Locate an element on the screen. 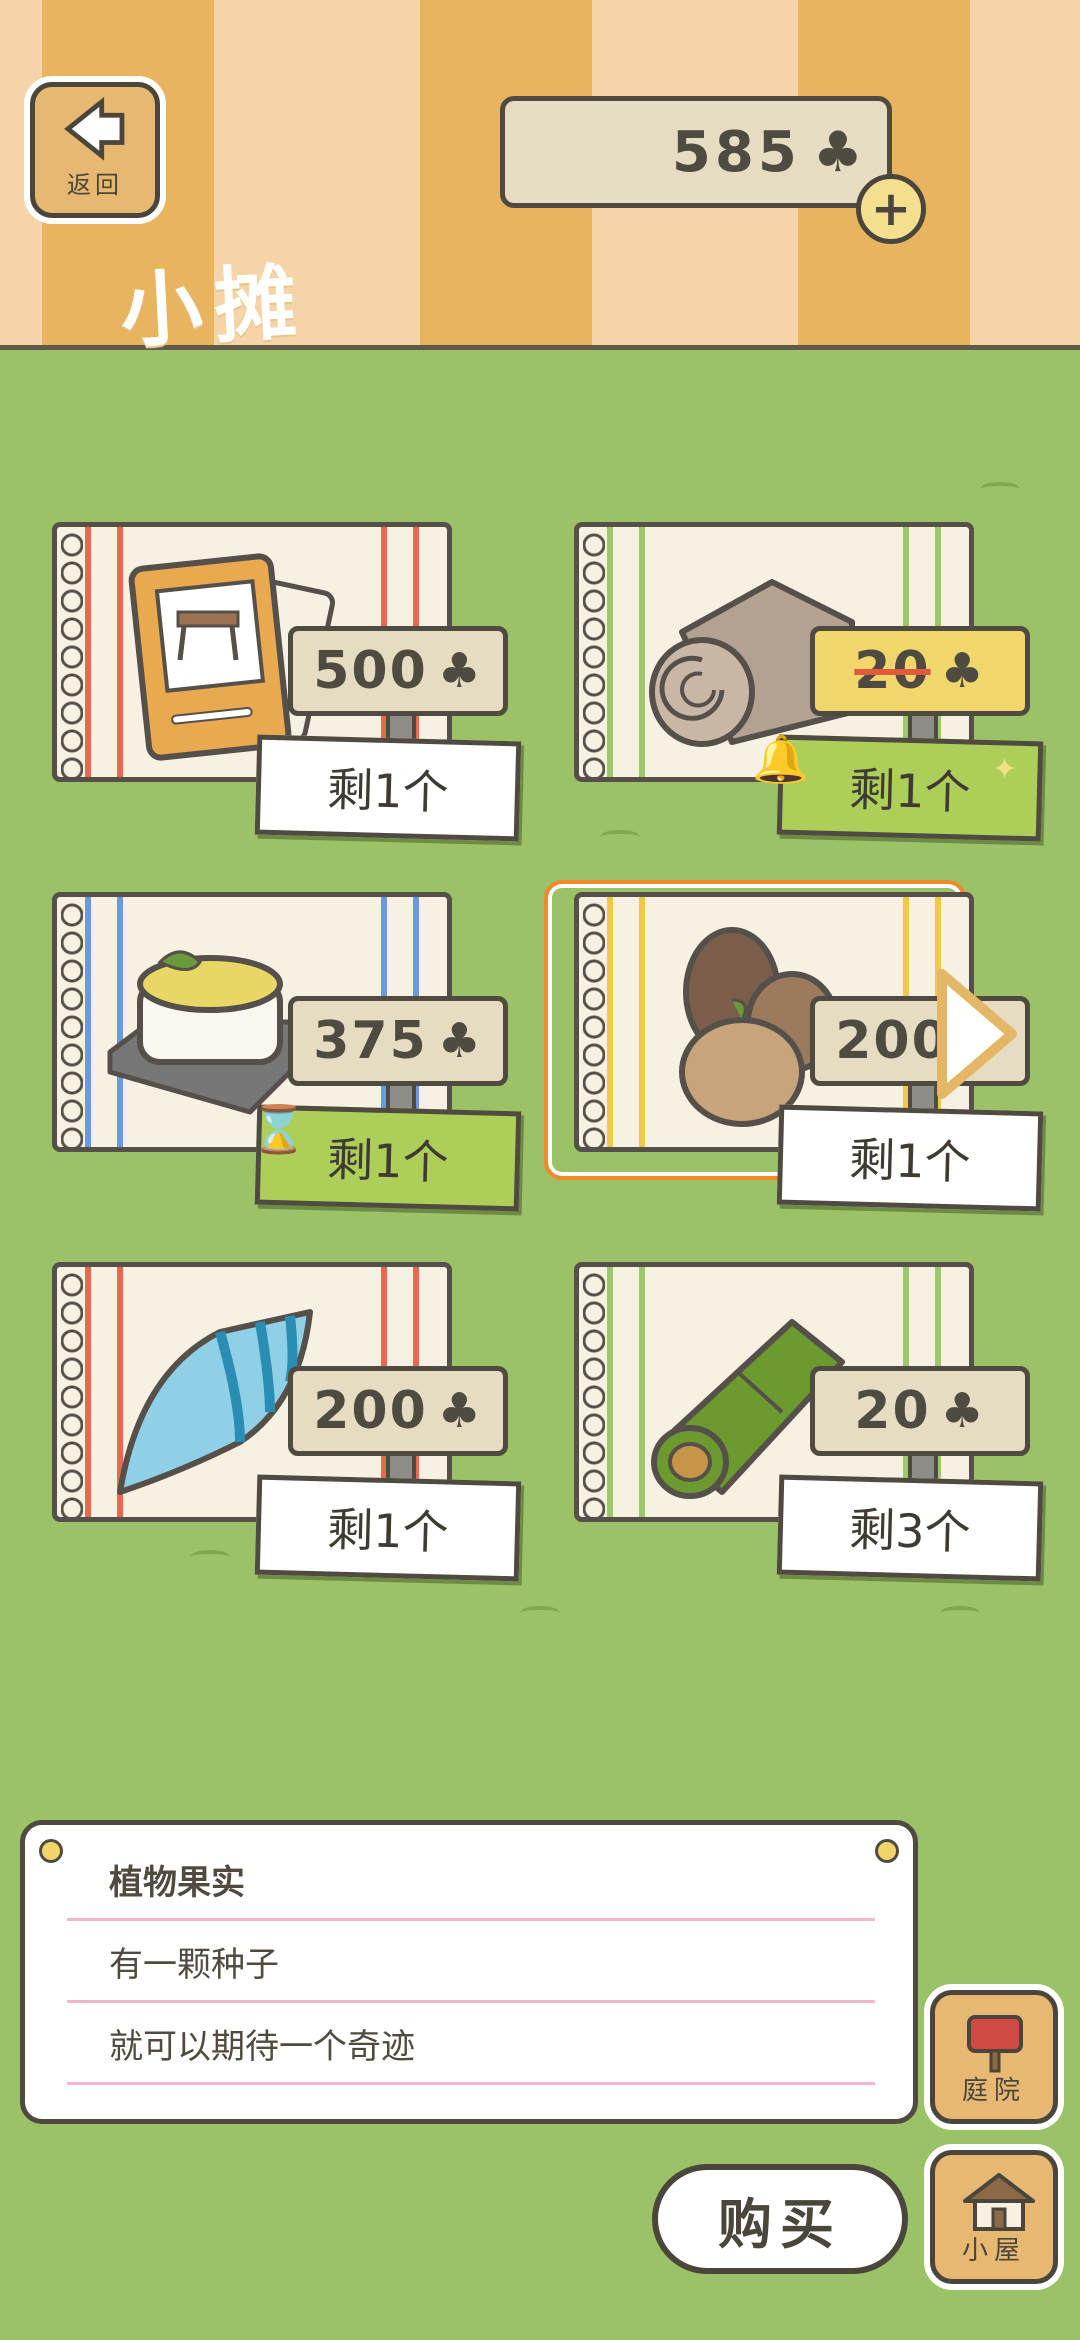 This screenshot has width=1080, height=2340. shop-item-bamboo: 20 ♣ 剩3个 is located at coordinates (802, 1422).